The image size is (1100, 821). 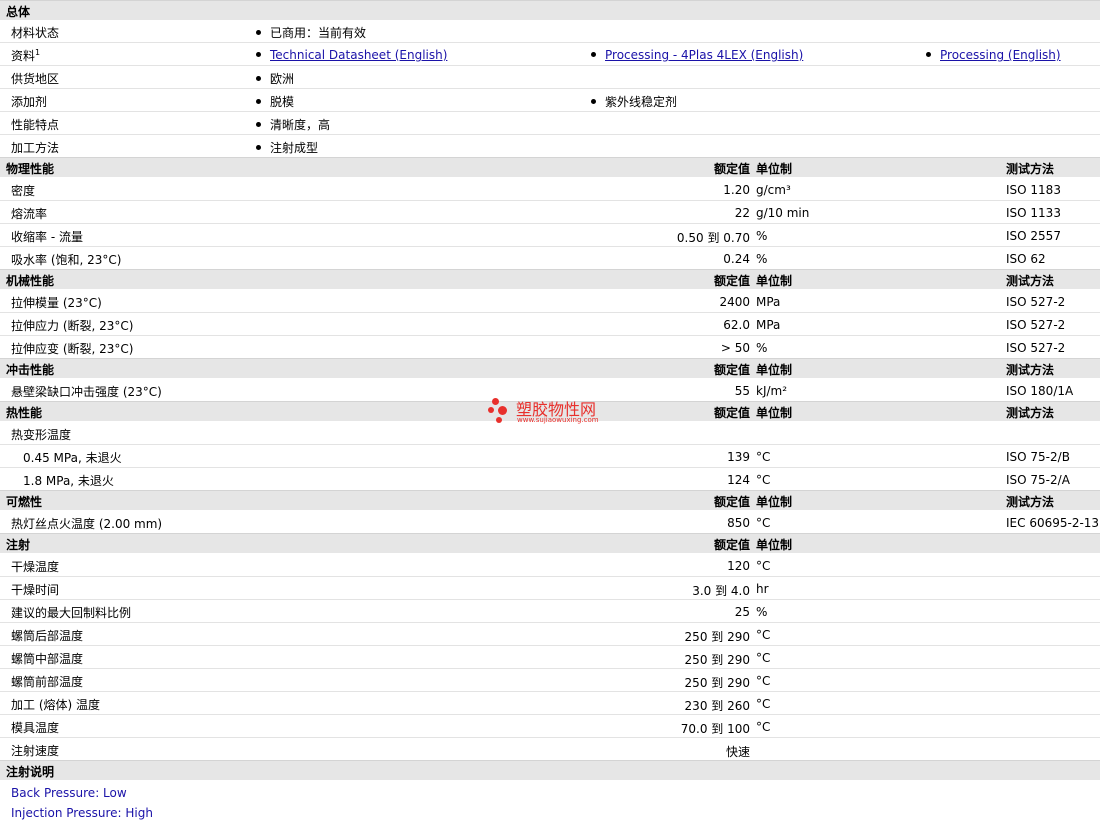 I want to click on table-row: 模具温度 70.0 到 100 °C, so click(x=550, y=726).